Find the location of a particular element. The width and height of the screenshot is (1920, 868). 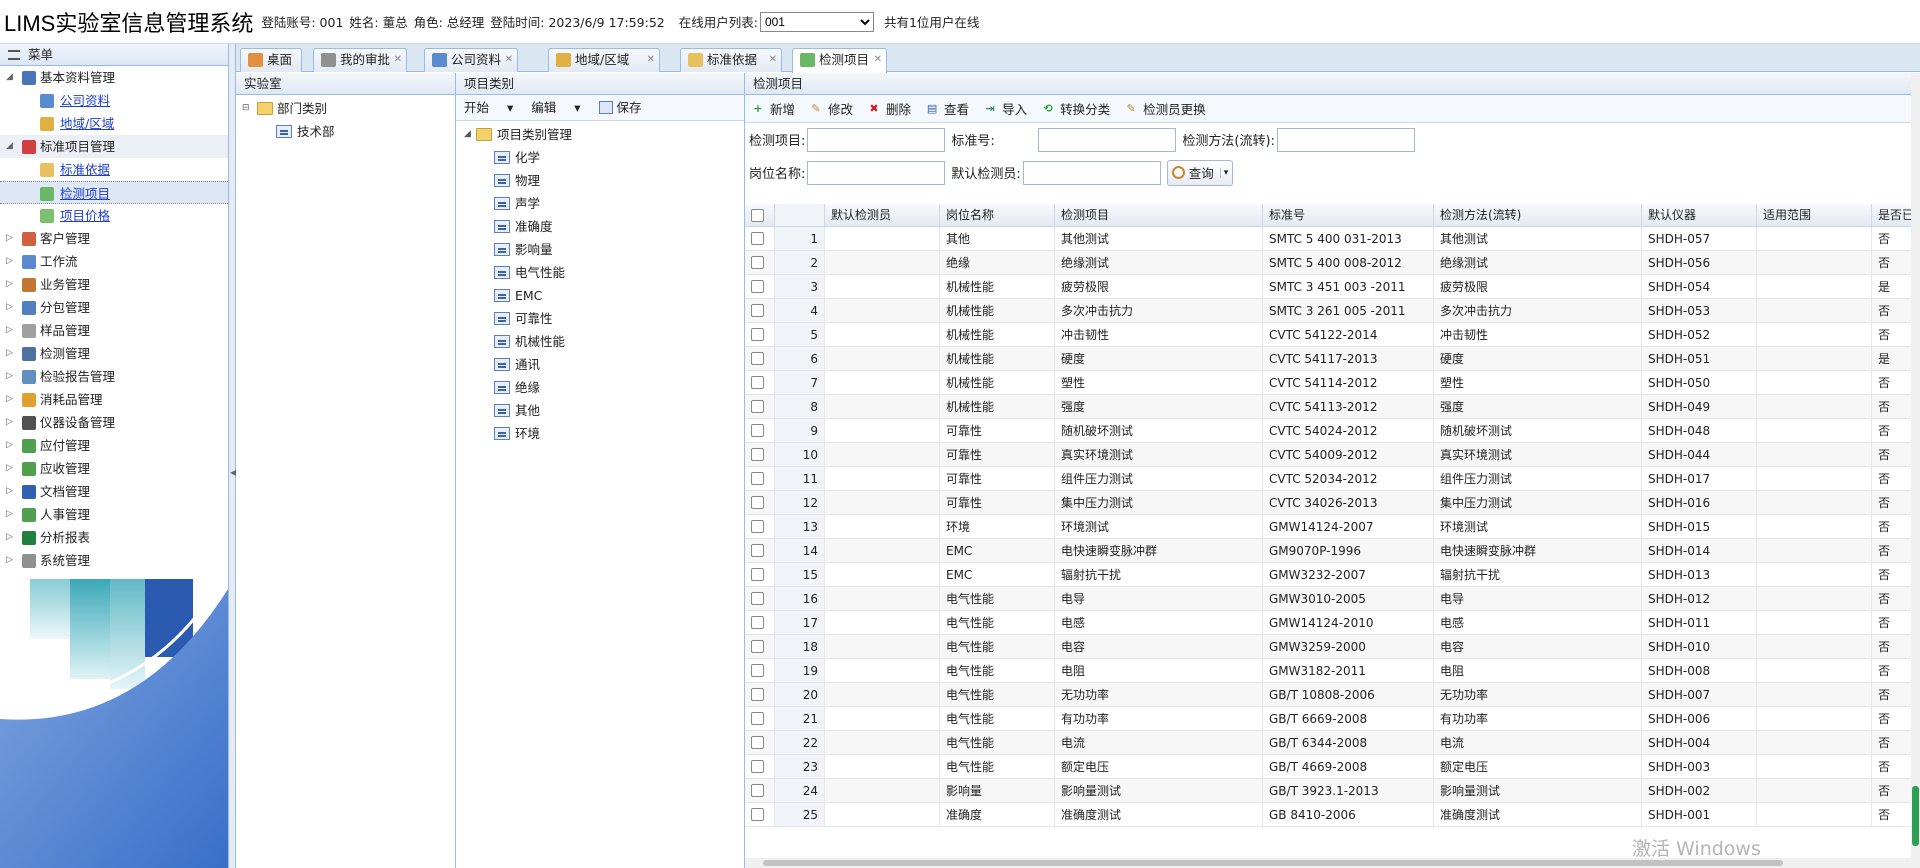

table-row: 2 绝缘 绝缘测试 SMTC 5 400 008-2012 绝缘测试 SHDH-056 否 is located at coordinates (1328, 263).